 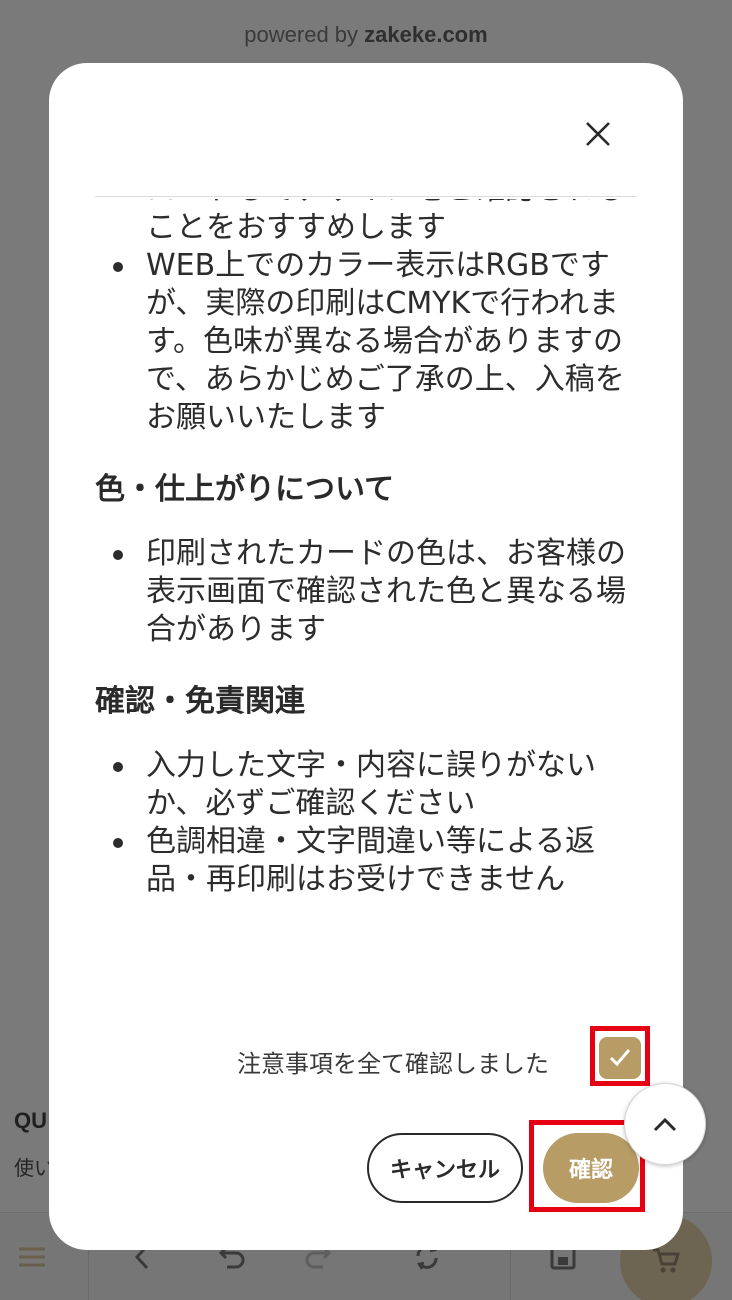 What do you see at coordinates (34, 1168) in the screenshot?
I see `background-product-subtitle: 使い` at bounding box center [34, 1168].